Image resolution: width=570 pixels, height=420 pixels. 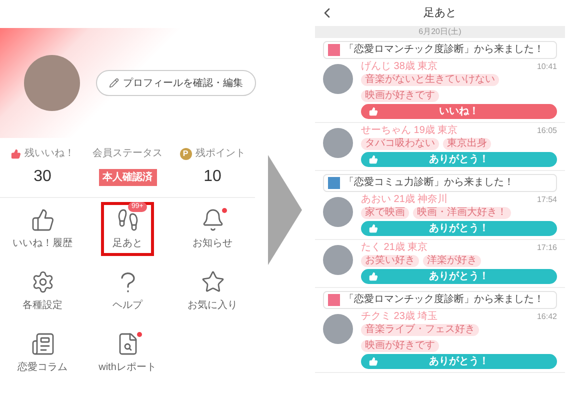 What do you see at coordinates (404, 200) in the screenshot?
I see `visitor-name: あおい 21歳 神奈川` at bounding box center [404, 200].